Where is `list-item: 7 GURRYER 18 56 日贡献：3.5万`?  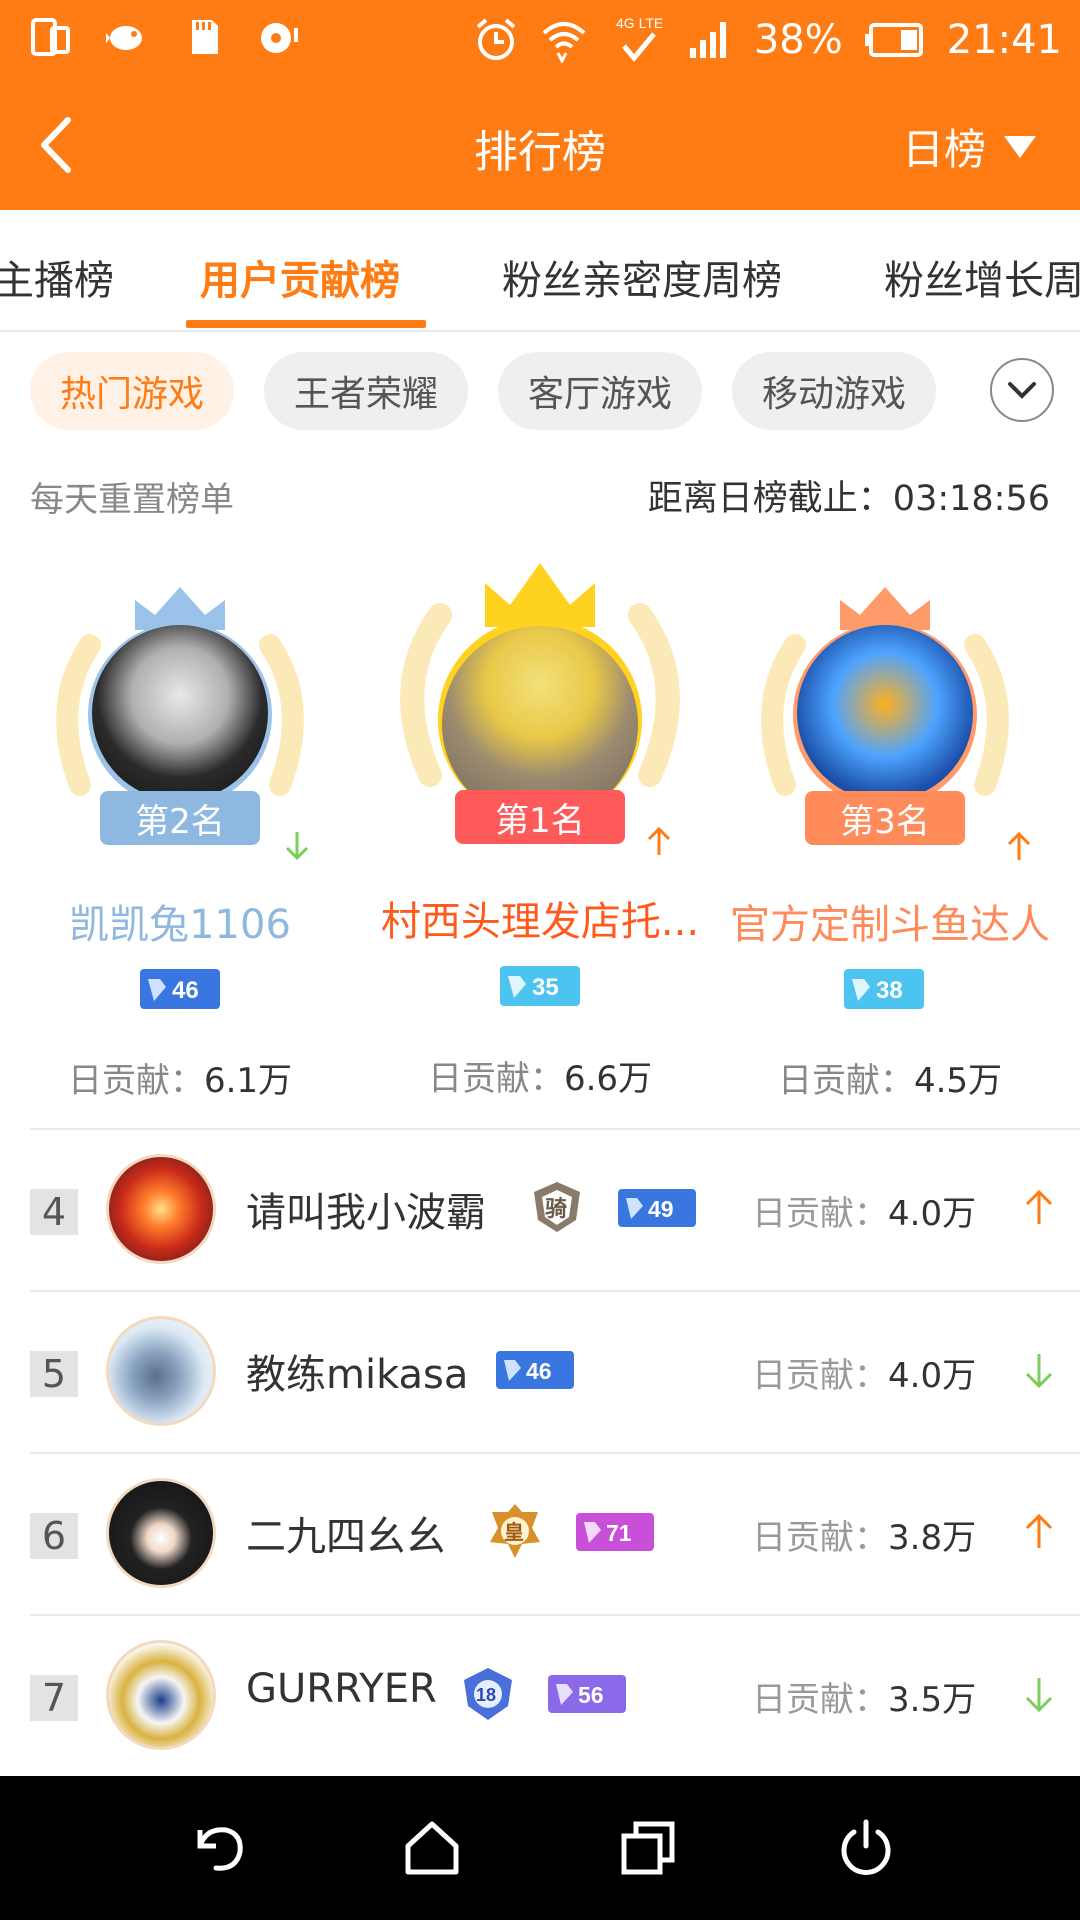
list-item: 7 GURRYER 18 56 日贡献：3.5万 is located at coordinates (540, 1697).